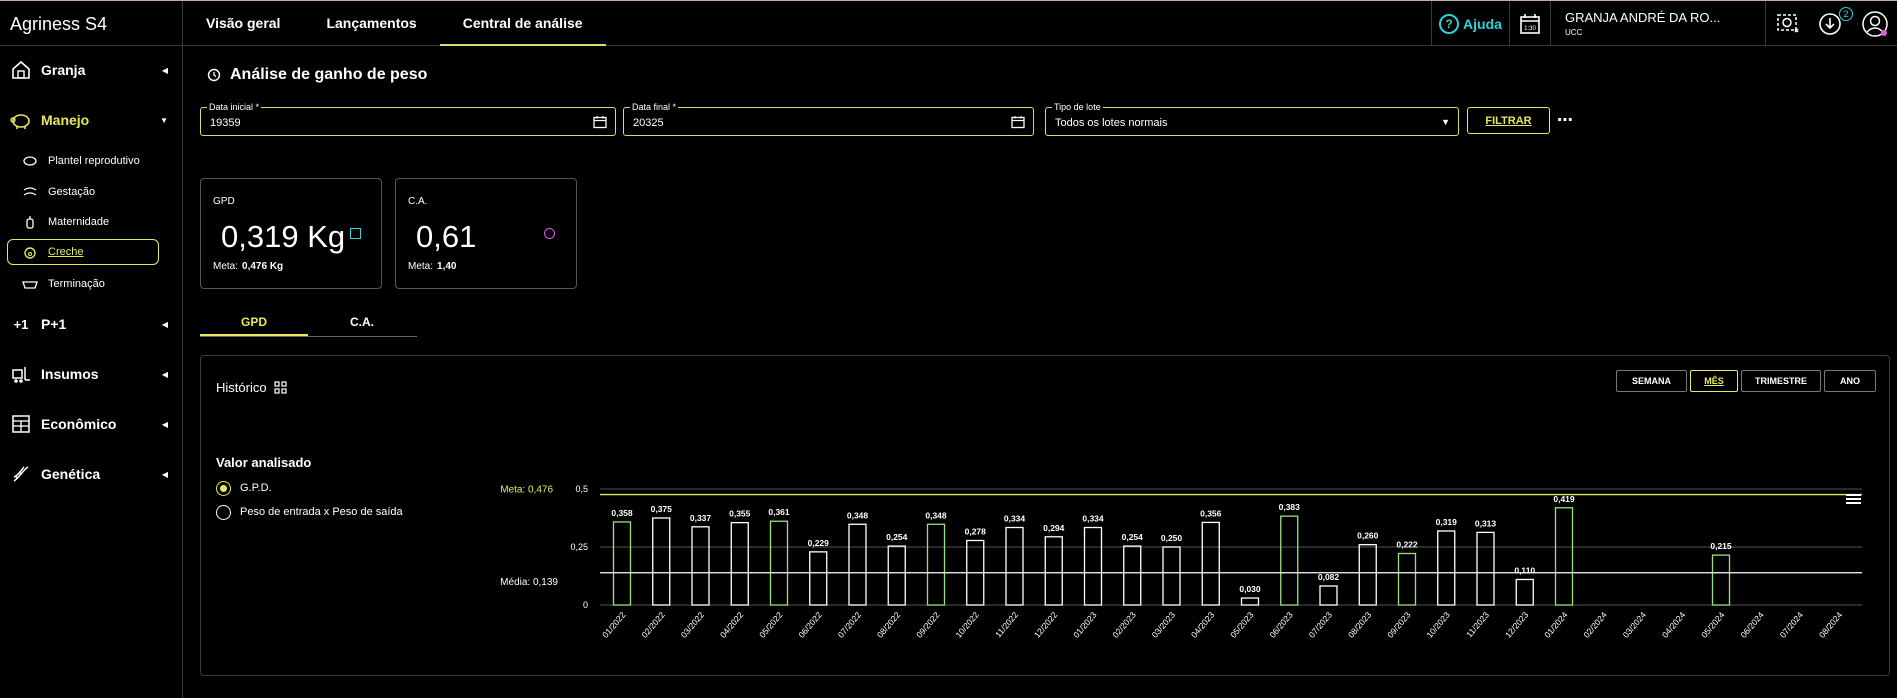  I want to click on sidebar-sub-label: Maternidade, so click(79, 222).